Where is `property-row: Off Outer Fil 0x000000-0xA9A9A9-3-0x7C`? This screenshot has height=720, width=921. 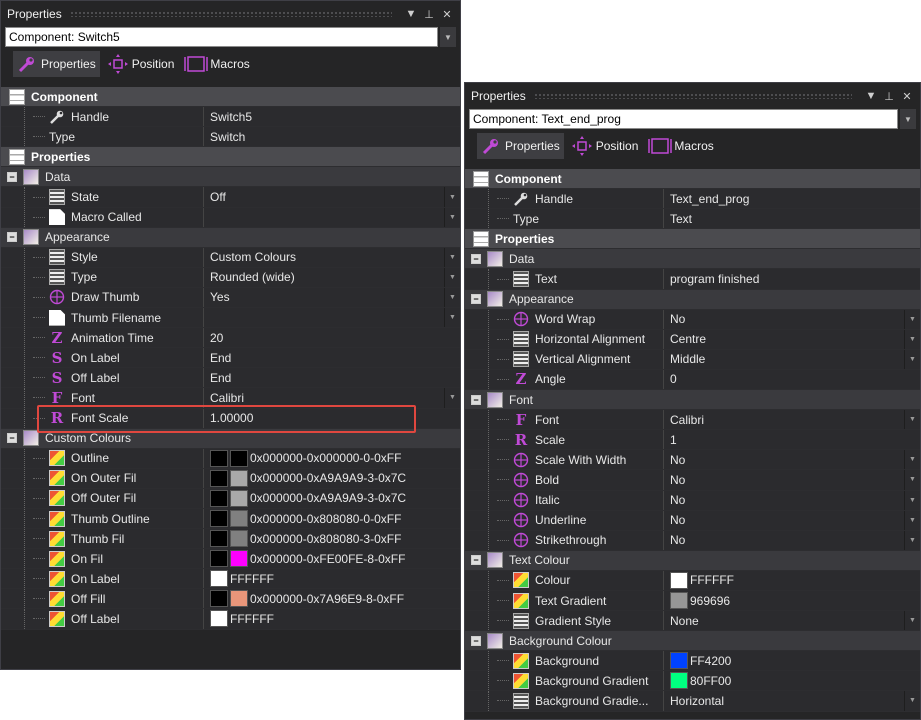 property-row: Off Outer Fil 0x000000-0xA9A9A9-3-0x7C is located at coordinates (230, 498).